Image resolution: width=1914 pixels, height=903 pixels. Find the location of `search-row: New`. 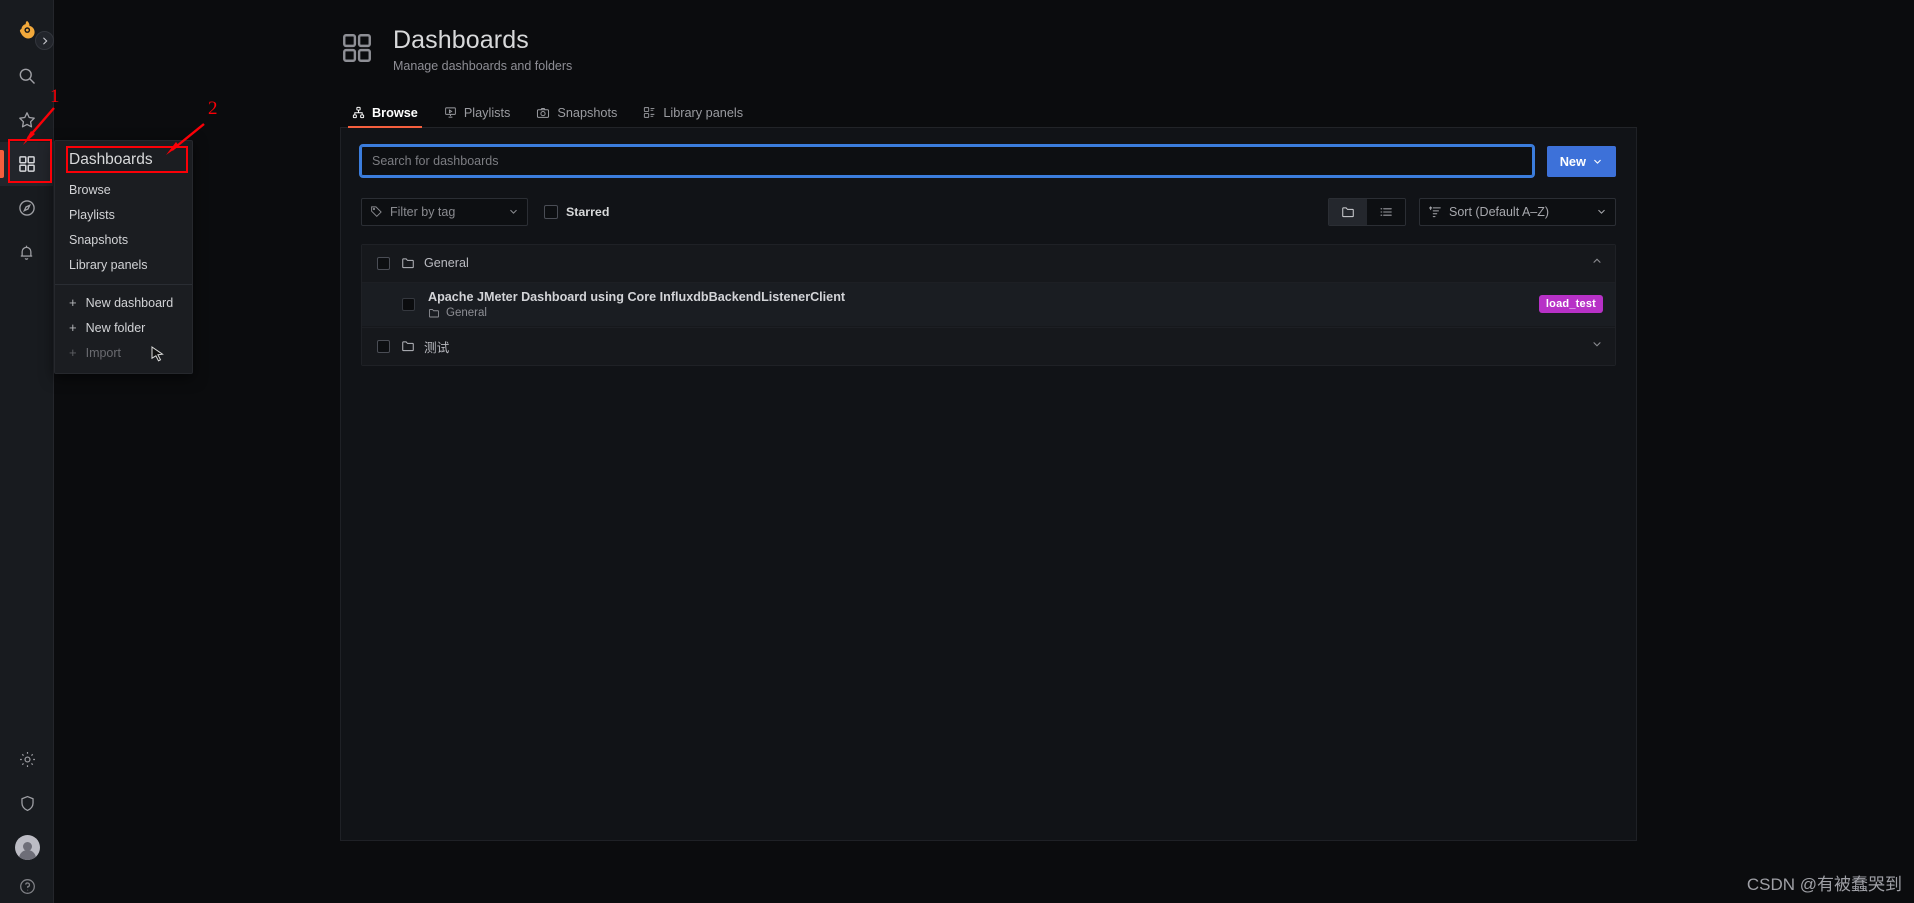

search-row: New is located at coordinates (987, 161).